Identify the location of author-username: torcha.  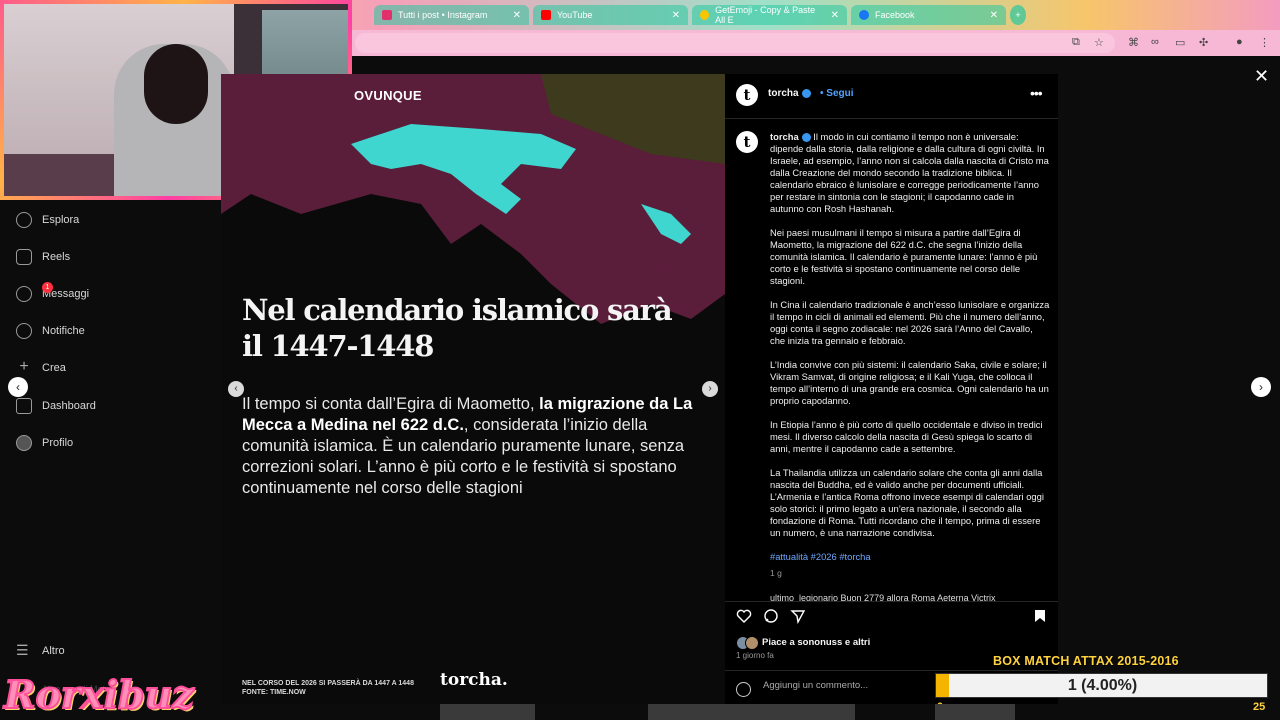
(789, 93).